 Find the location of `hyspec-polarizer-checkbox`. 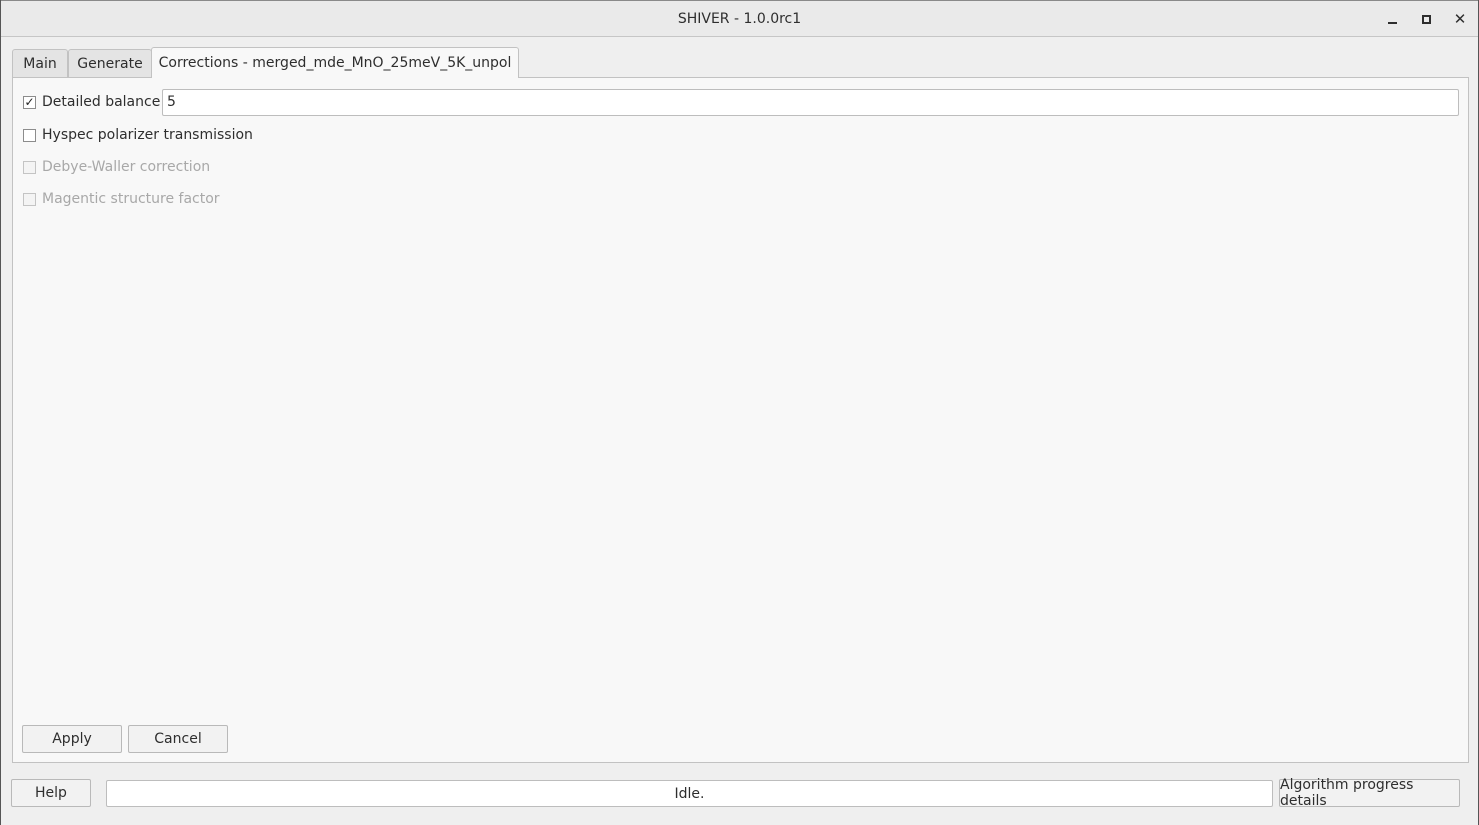

hyspec-polarizer-checkbox is located at coordinates (29, 135).